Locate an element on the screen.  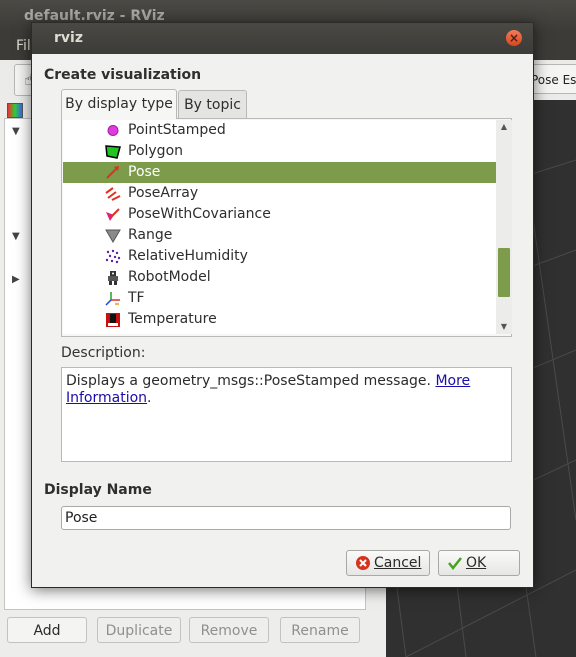
list-item-posewithcovariance: PoseWithCovariance is located at coordinates (279, 214).